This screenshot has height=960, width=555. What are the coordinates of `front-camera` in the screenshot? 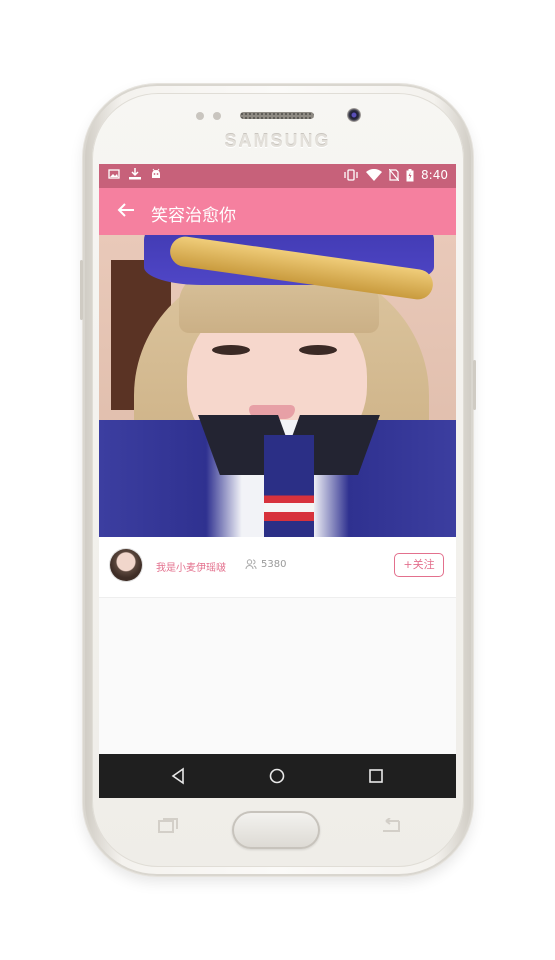 It's located at (354, 115).